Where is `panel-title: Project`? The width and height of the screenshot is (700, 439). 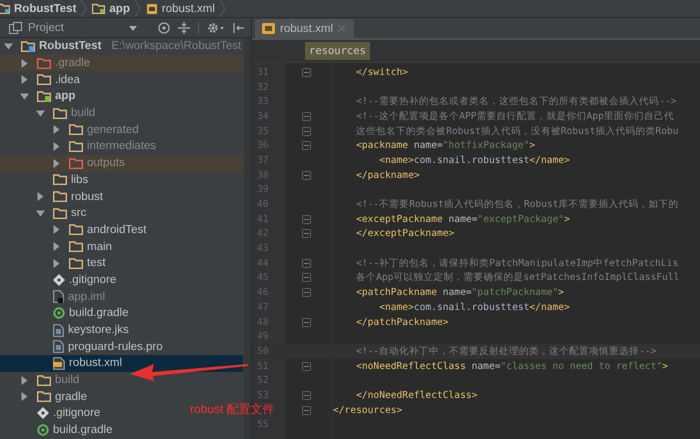 panel-title: Project is located at coordinates (46, 28).